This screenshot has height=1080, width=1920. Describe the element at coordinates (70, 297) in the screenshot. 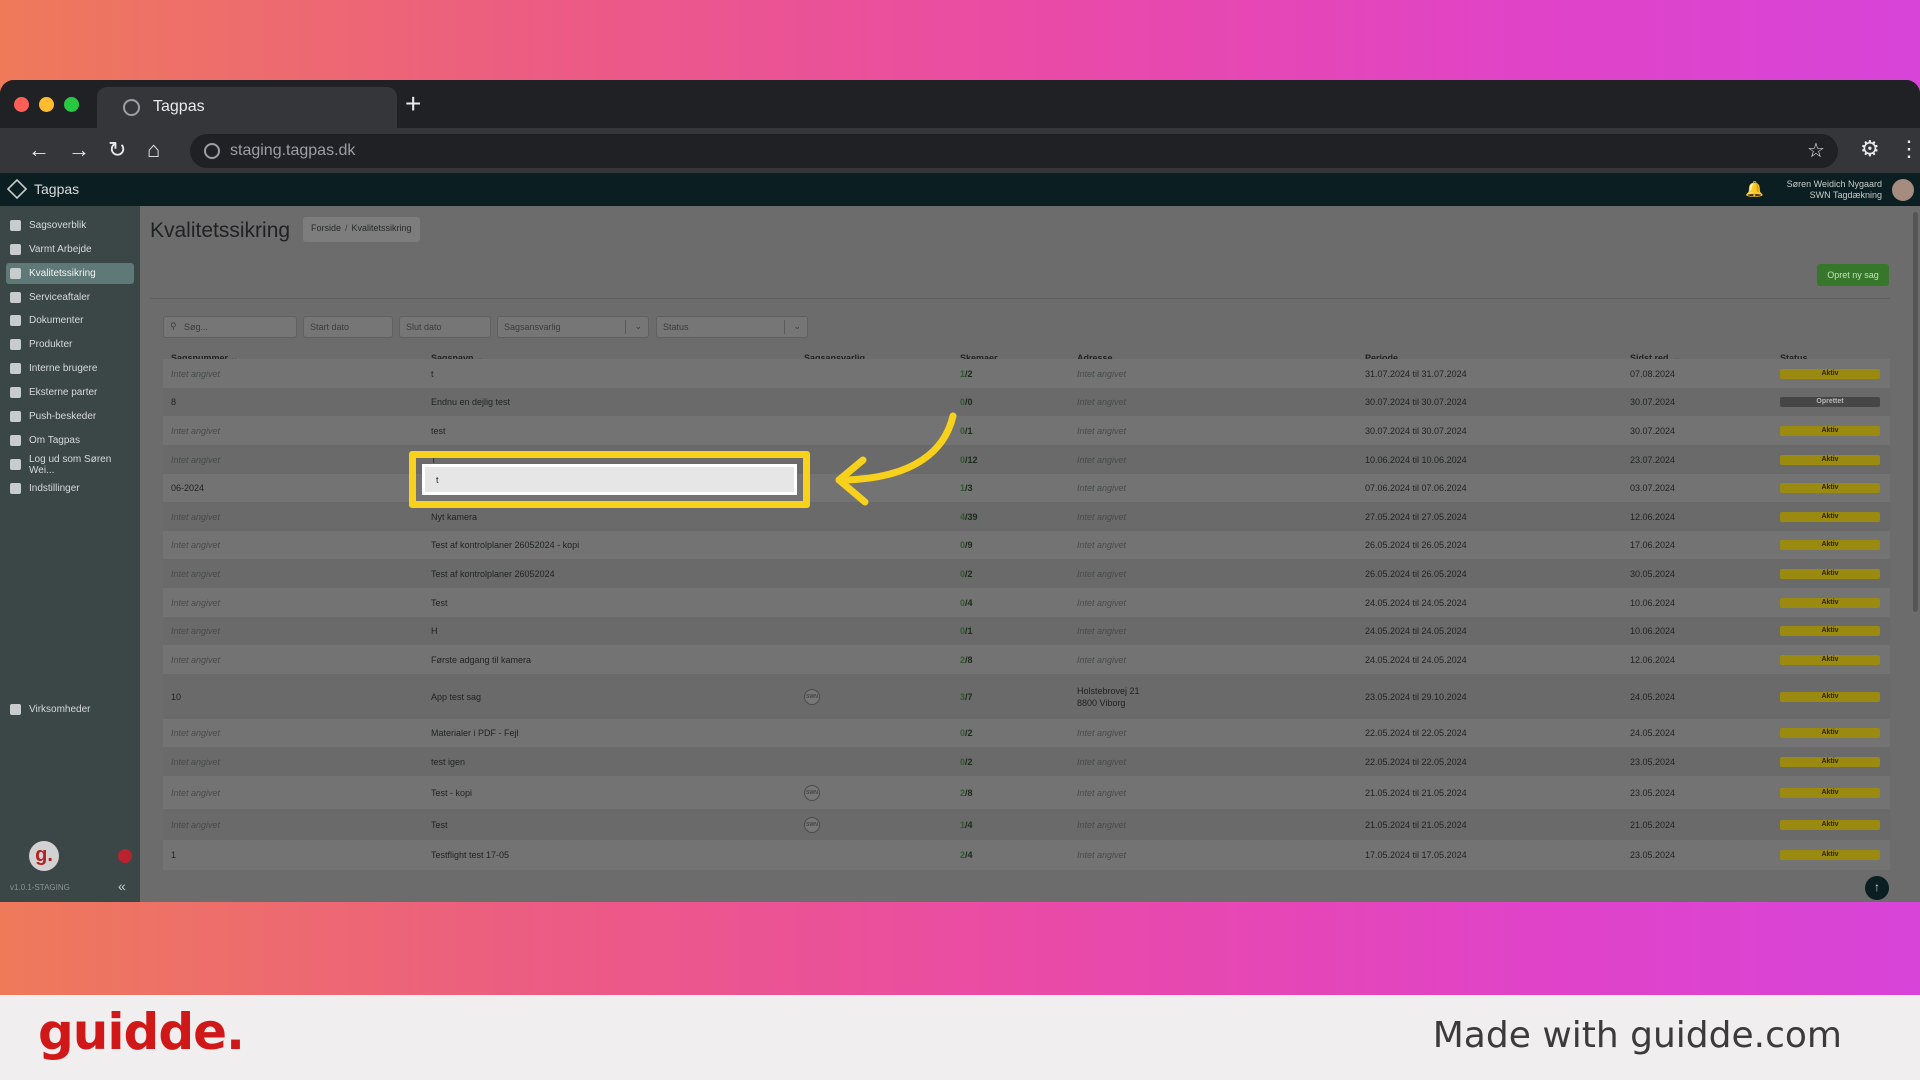

I see `sidebar-item-serviceaftaler: Serviceaftaler` at that location.